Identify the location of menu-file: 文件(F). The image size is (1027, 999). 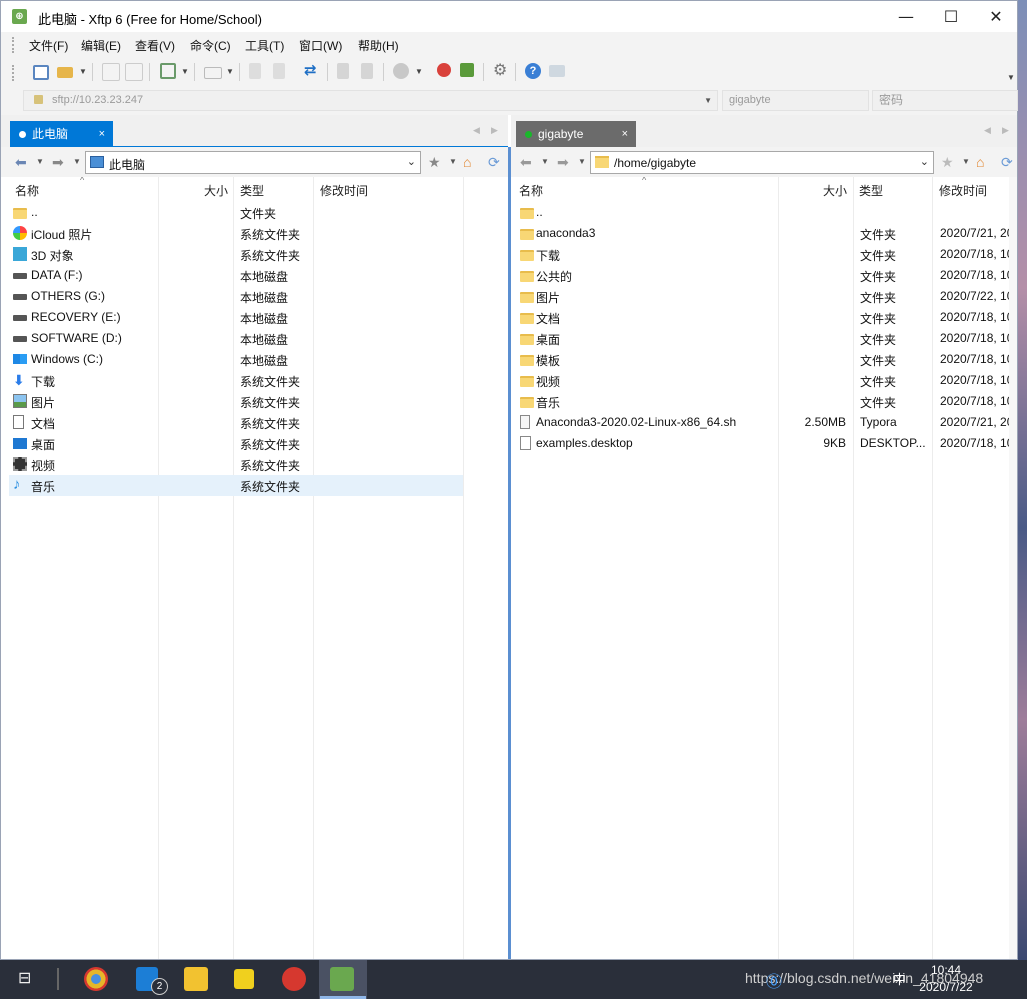
(48, 45).